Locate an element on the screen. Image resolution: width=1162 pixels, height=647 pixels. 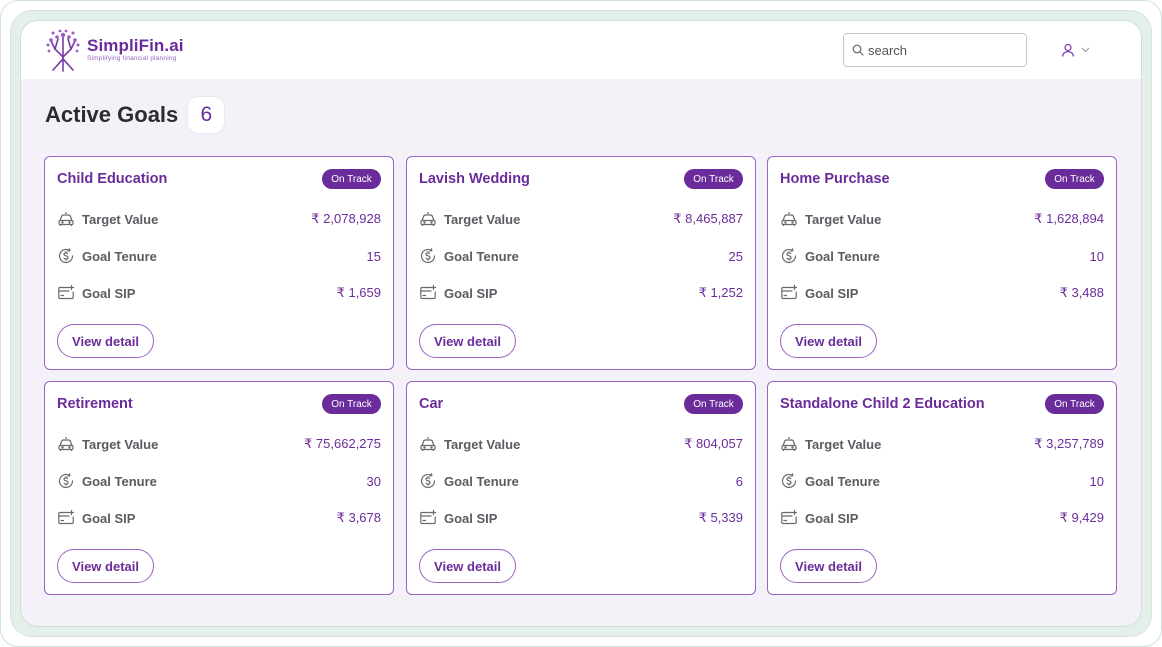
target-value-amount: ₹ 8,465,887 is located at coordinates (708, 218).